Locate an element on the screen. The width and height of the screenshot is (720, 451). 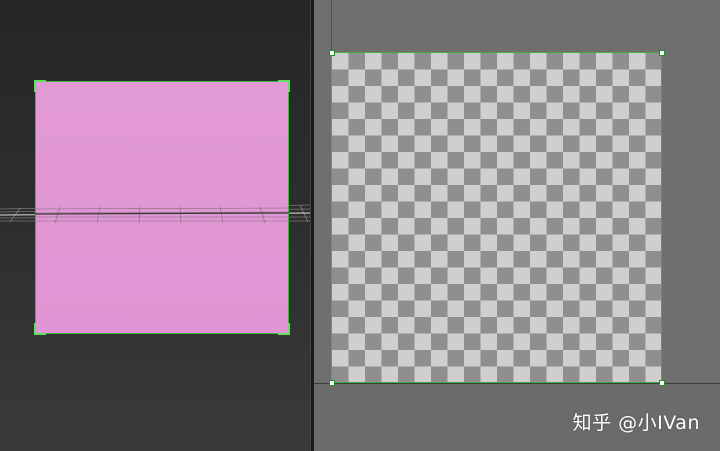
watermark-text: 知乎 @小IVan is located at coordinates (636, 423).